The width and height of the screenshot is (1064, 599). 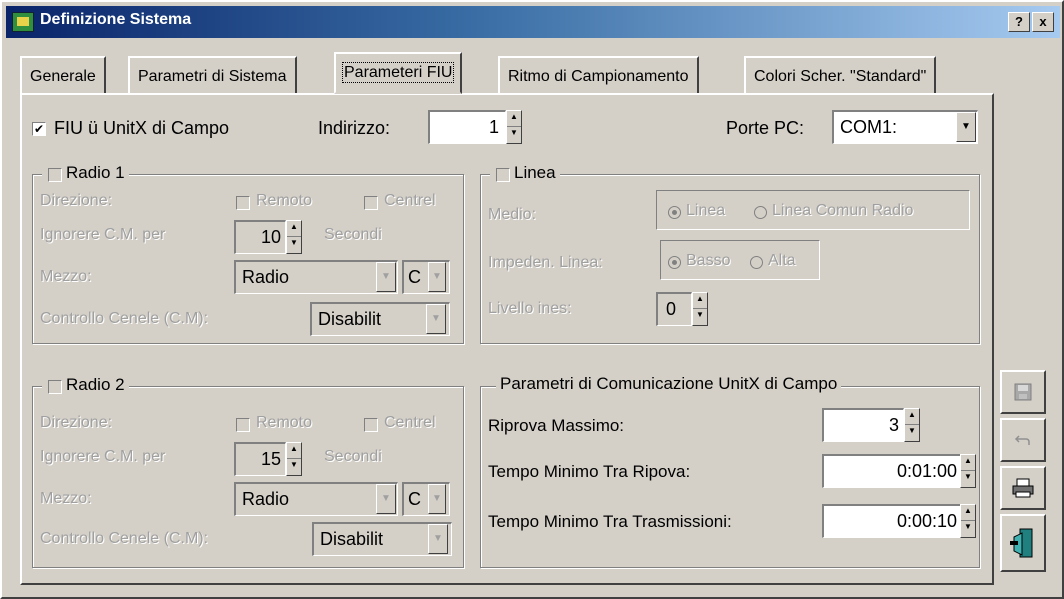 What do you see at coordinates (76, 422) in the screenshot?
I see `radio2-direction-label: Direzione:` at bounding box center [76, 422].